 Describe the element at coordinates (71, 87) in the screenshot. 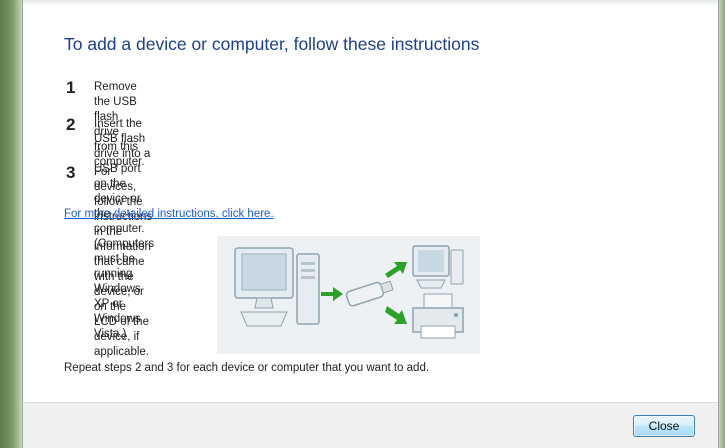

I see `step-number: 1` at that location.